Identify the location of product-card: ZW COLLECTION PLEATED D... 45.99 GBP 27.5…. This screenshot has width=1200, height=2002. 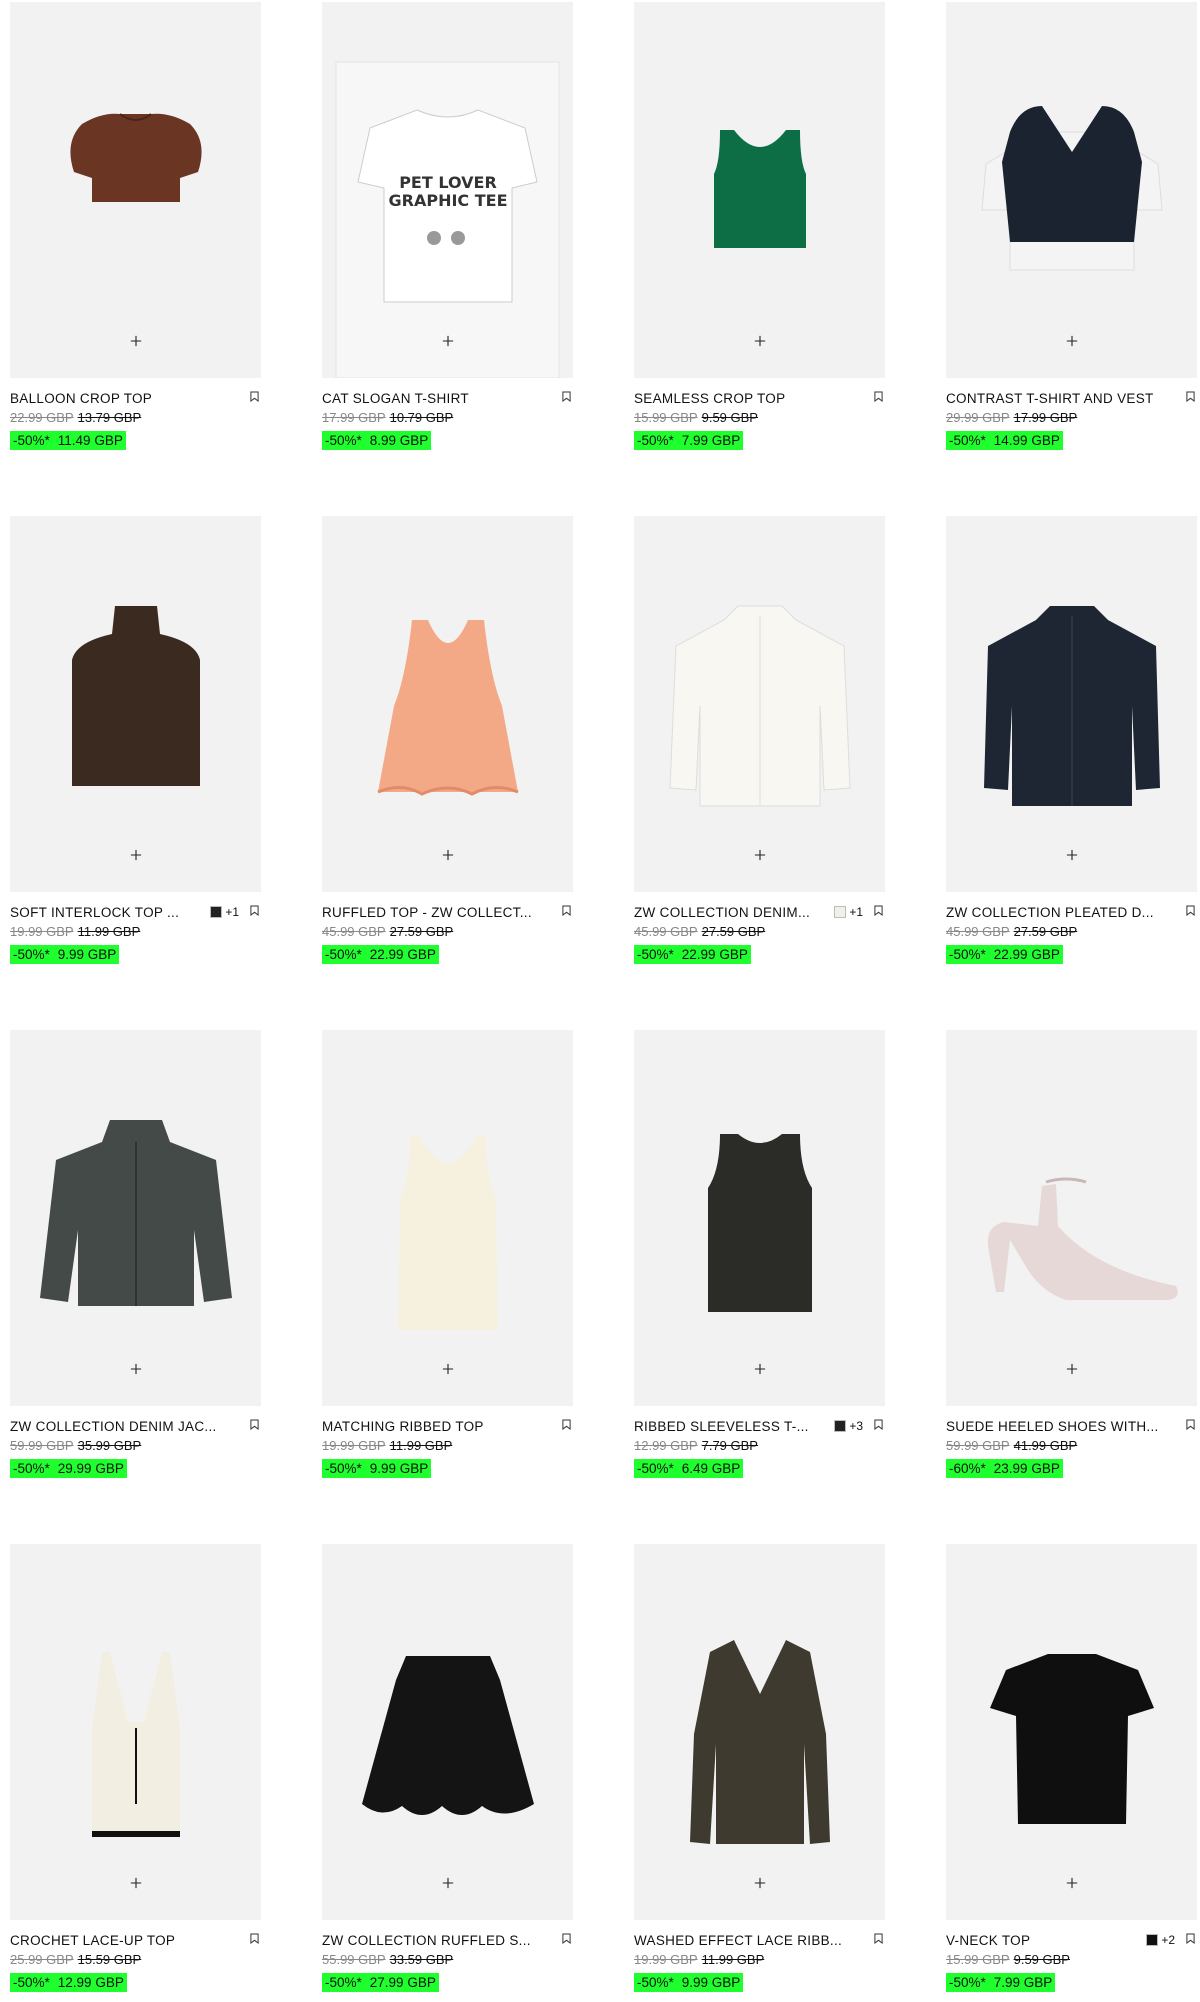
(1072, 740).